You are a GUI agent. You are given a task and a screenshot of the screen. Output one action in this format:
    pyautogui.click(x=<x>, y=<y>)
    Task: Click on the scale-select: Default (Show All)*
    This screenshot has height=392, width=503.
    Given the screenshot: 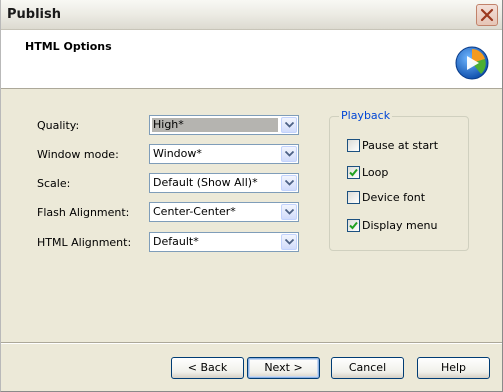 What is the action you would take?
    pyautogui.click(x=224, y=183)
    